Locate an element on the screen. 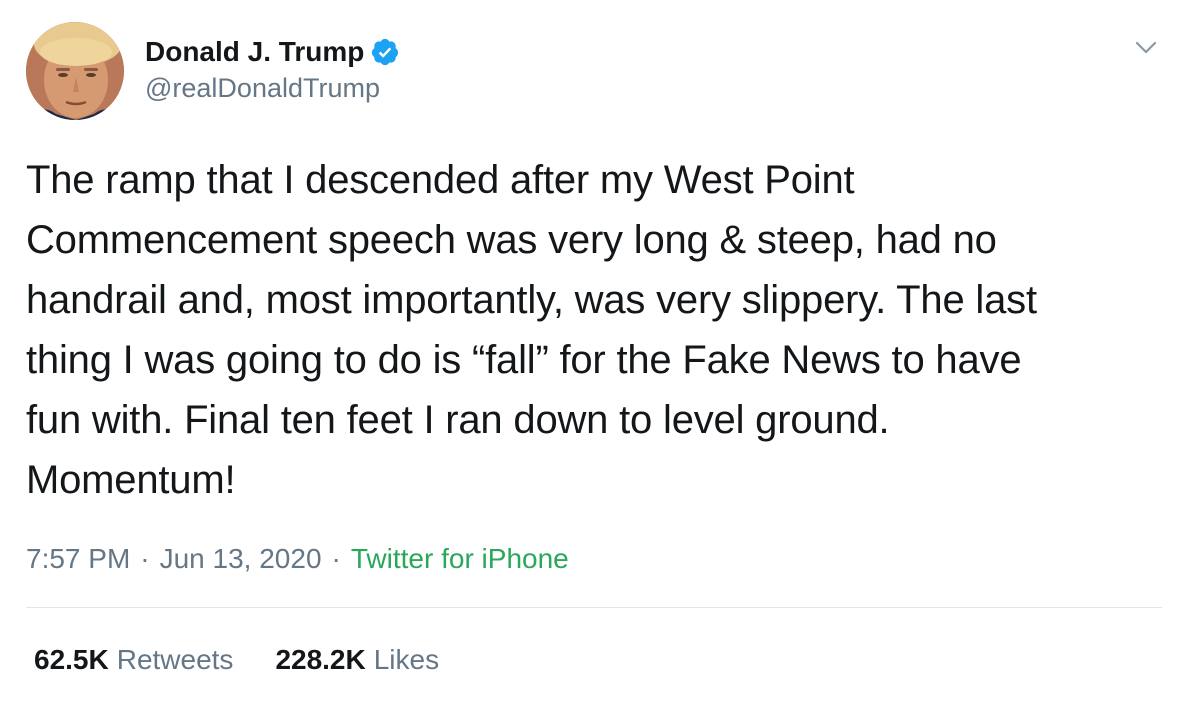  likes-label: Likes is located at coordinates (406, 659).